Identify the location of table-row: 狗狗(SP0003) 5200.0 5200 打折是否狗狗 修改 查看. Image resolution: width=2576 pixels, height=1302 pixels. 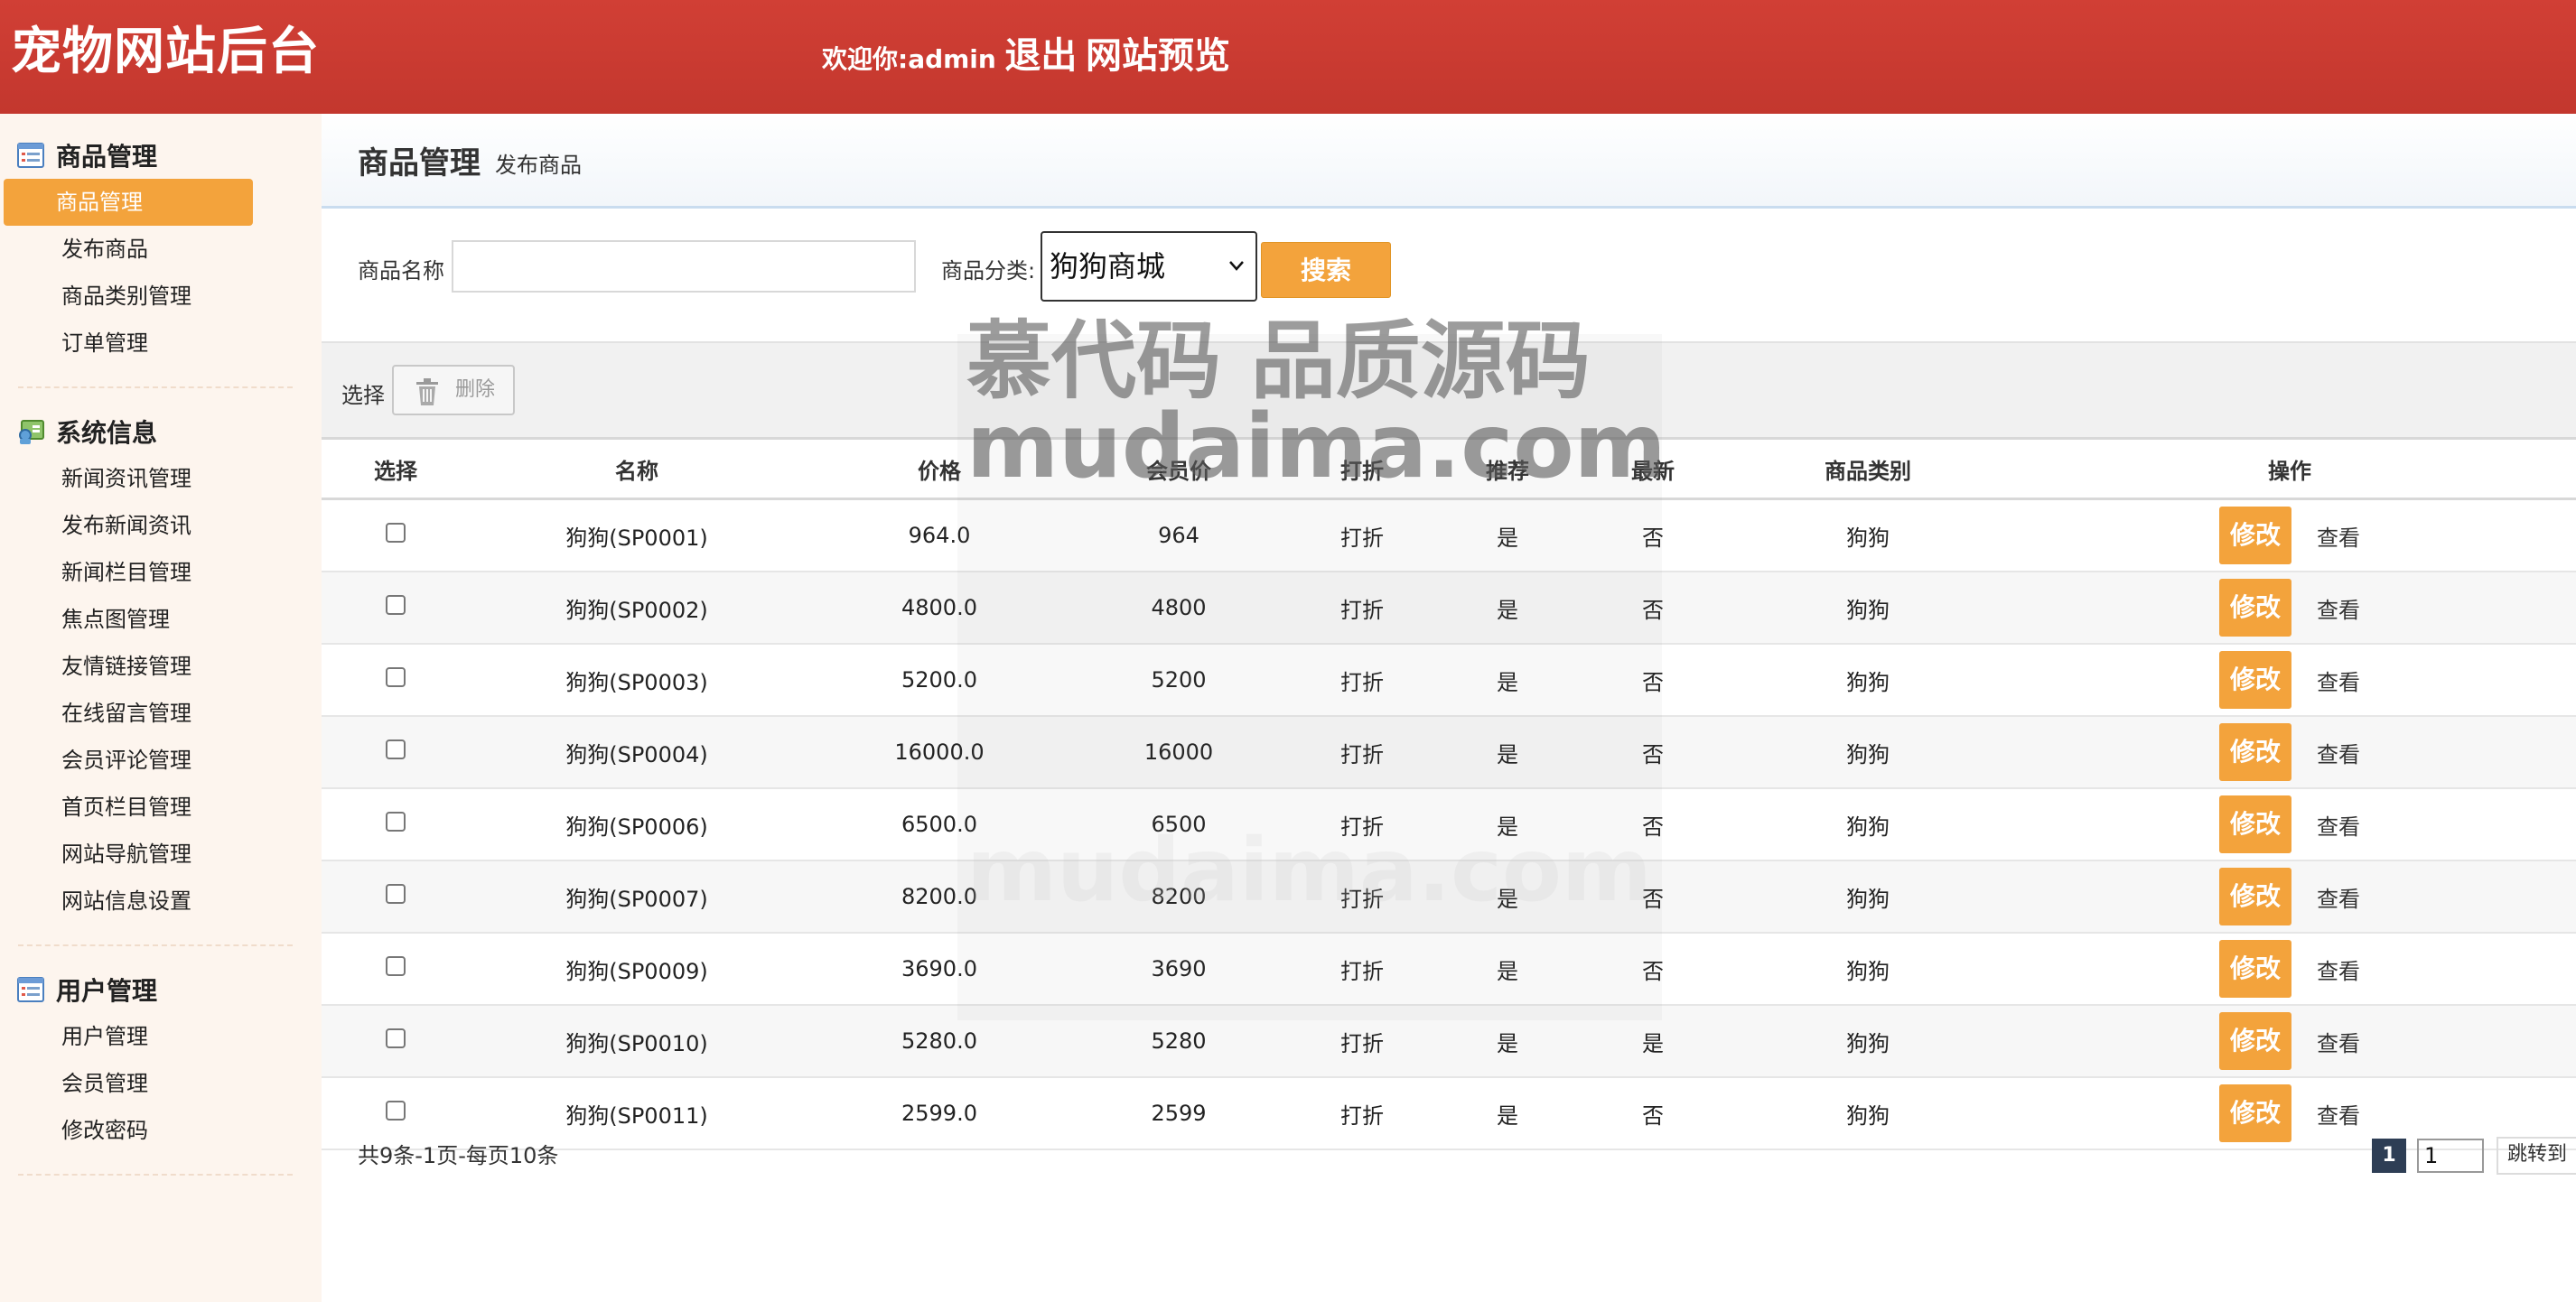
(1449, 680).